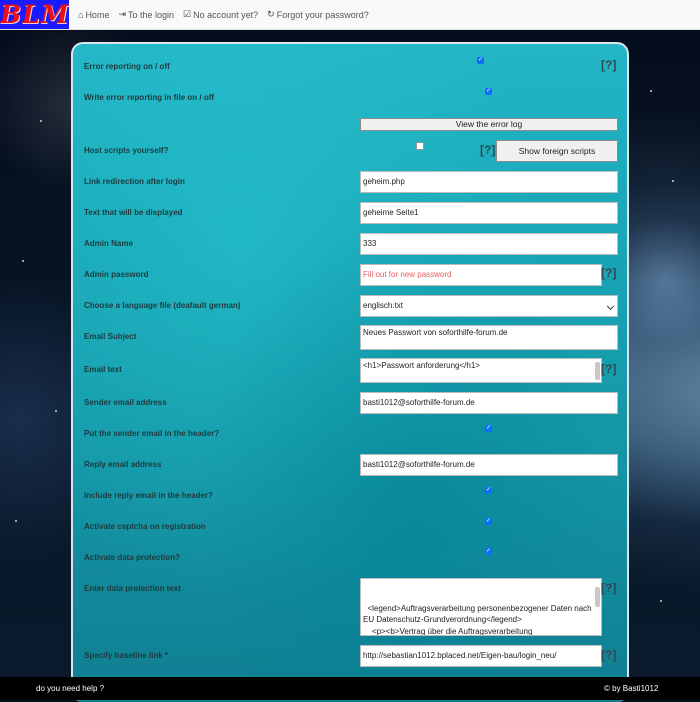  I want to click on nav-login-link: ⇥ To the login, so click(146, 14).